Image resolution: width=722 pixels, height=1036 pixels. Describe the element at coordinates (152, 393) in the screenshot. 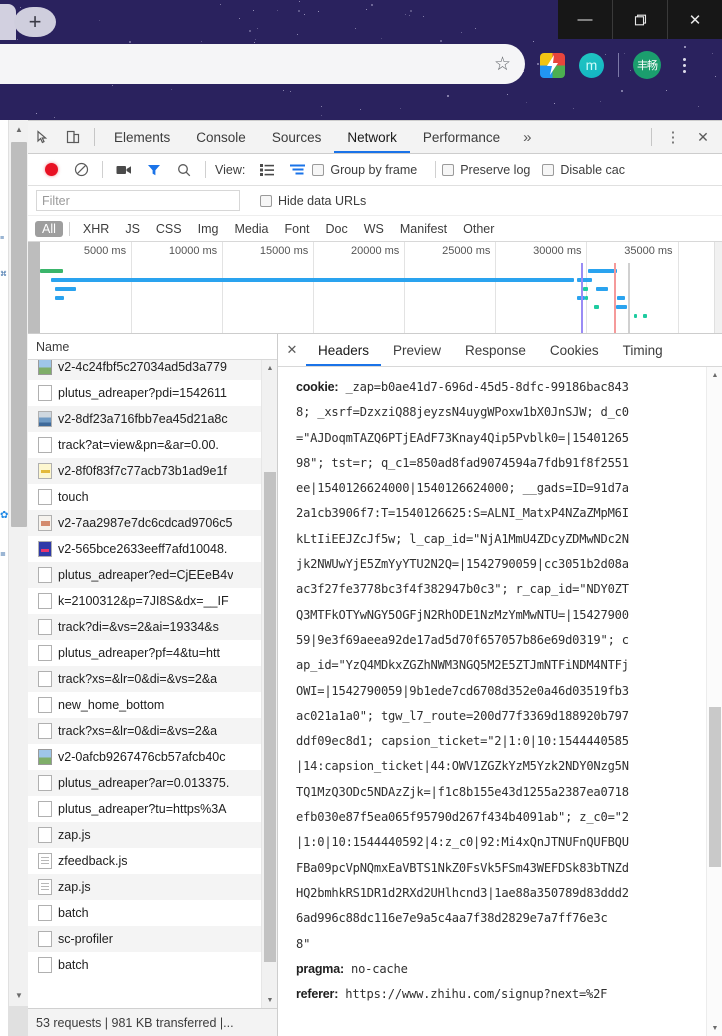

I see `table-row: plutus_adreaper?pdi=1542611` at that location.